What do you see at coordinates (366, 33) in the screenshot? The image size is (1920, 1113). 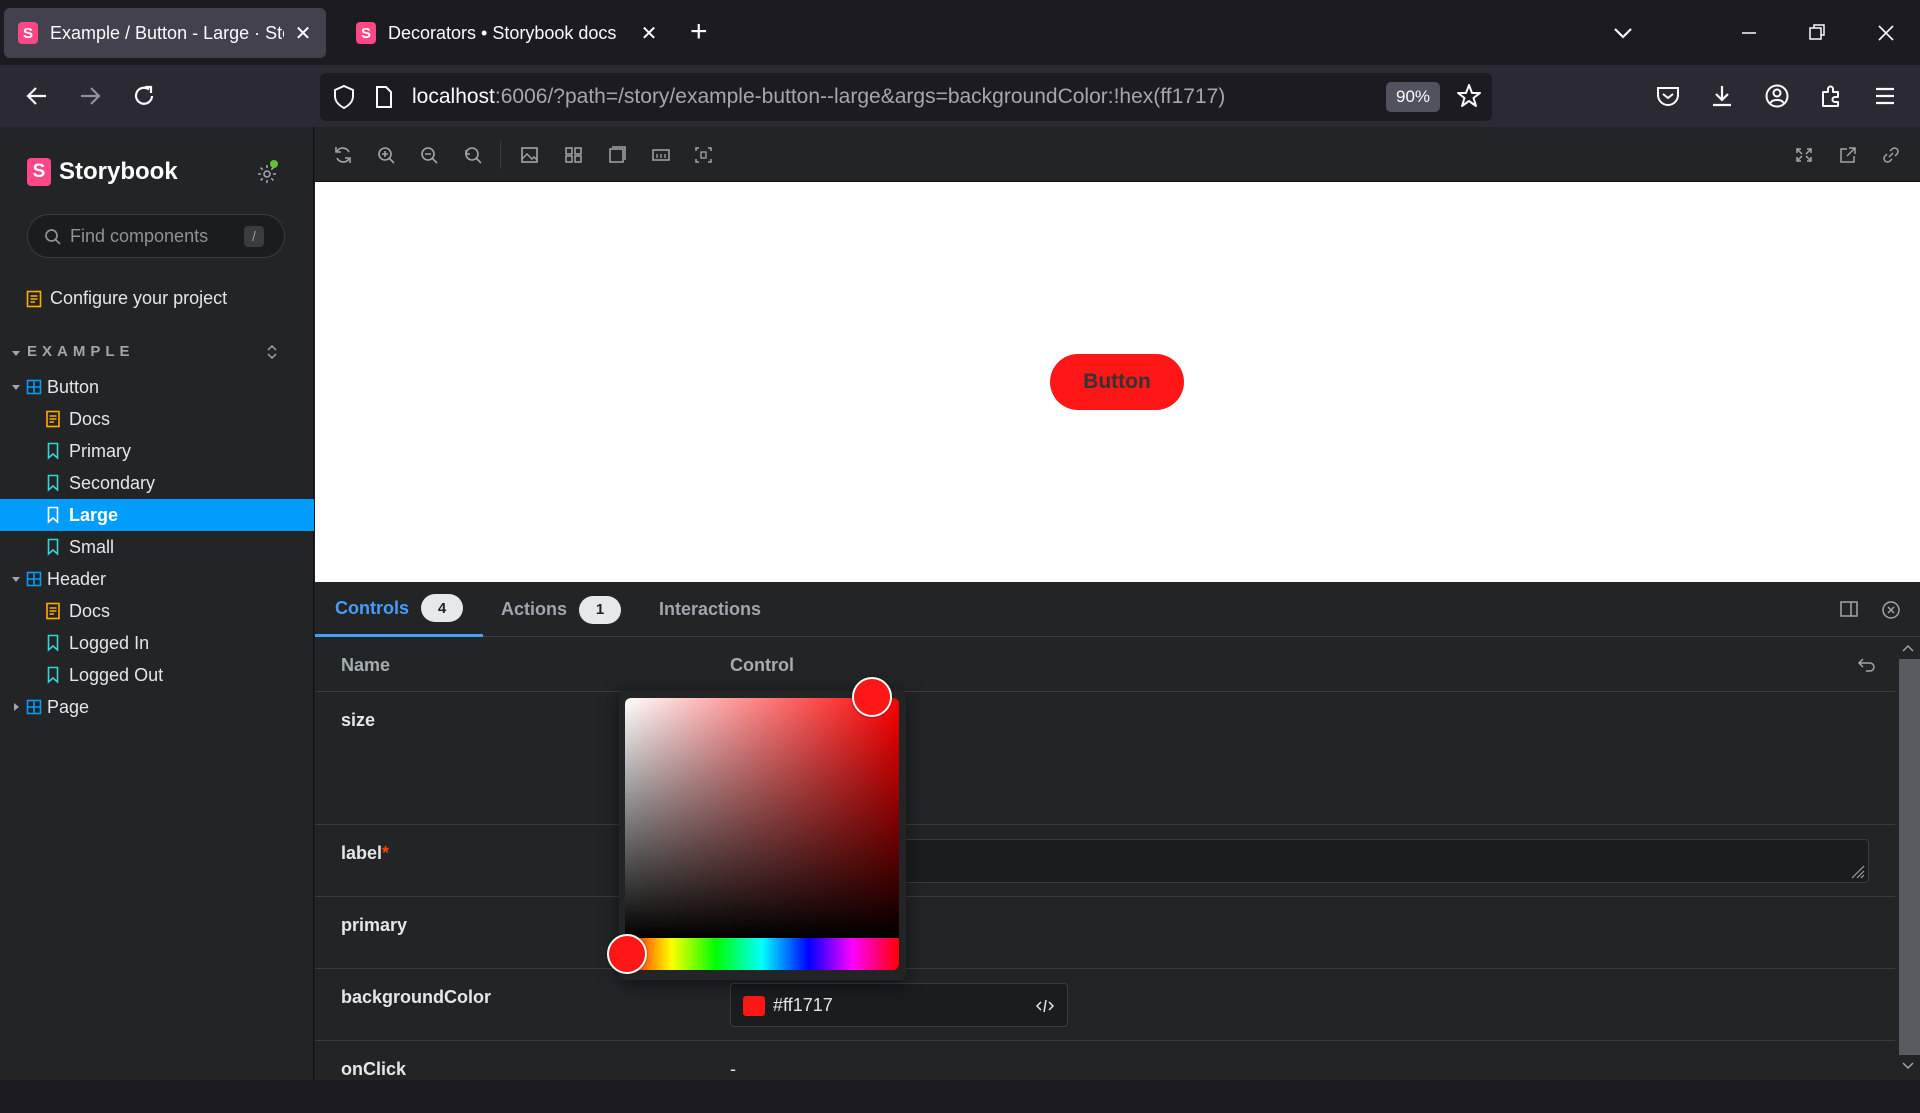 I see `storybook-favicon-icon: S` at bounding box center [366, 33].